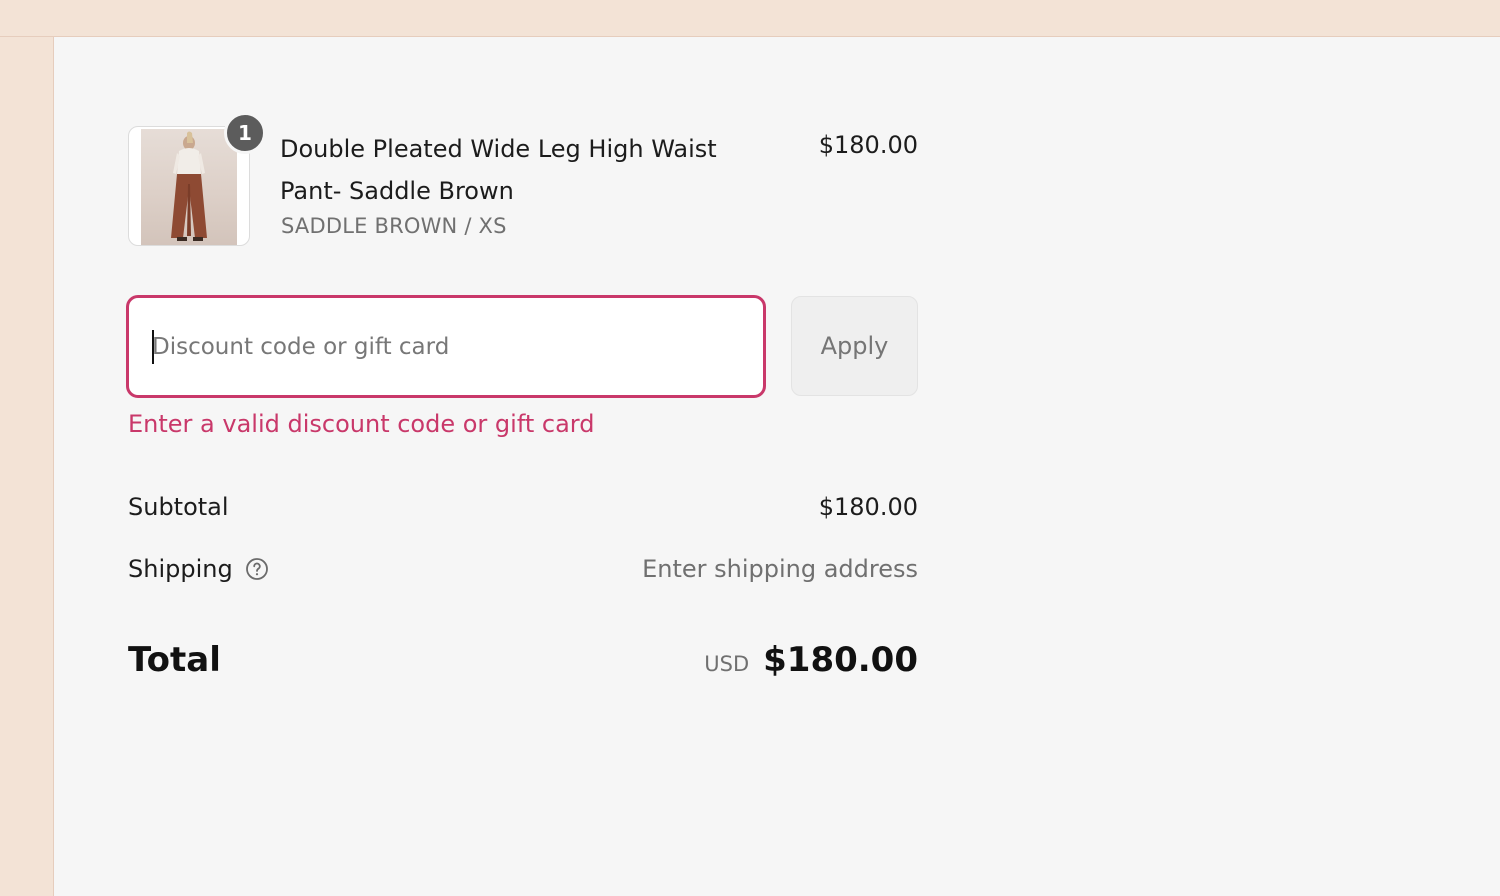 This screenshot has width=1500, height=896. I want to click on product-image, so click(189, 187).